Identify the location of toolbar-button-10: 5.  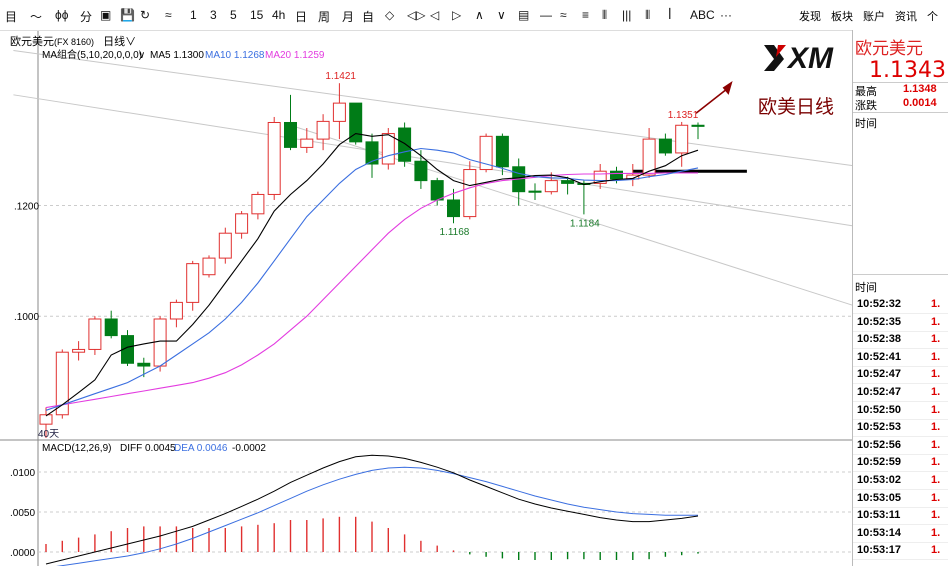
(233, 15).